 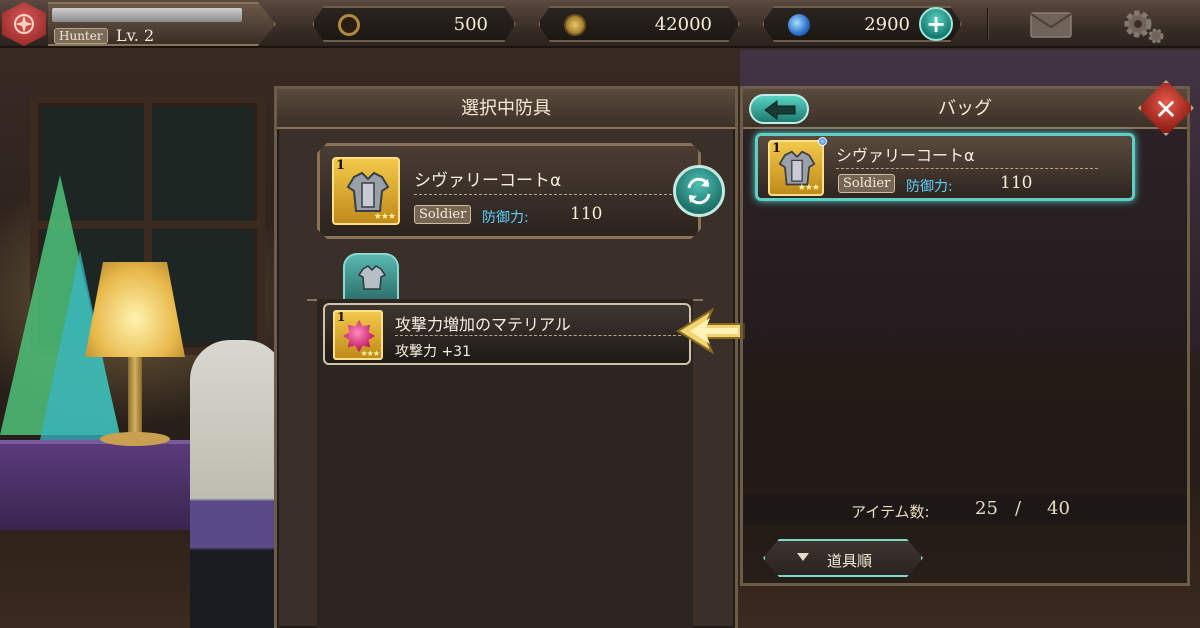 What do you see at coordinates (483, 324) in the screenshot?
I see `materia-name: 攻撃力増加のマテリアル` at bounding box center [483, 324].